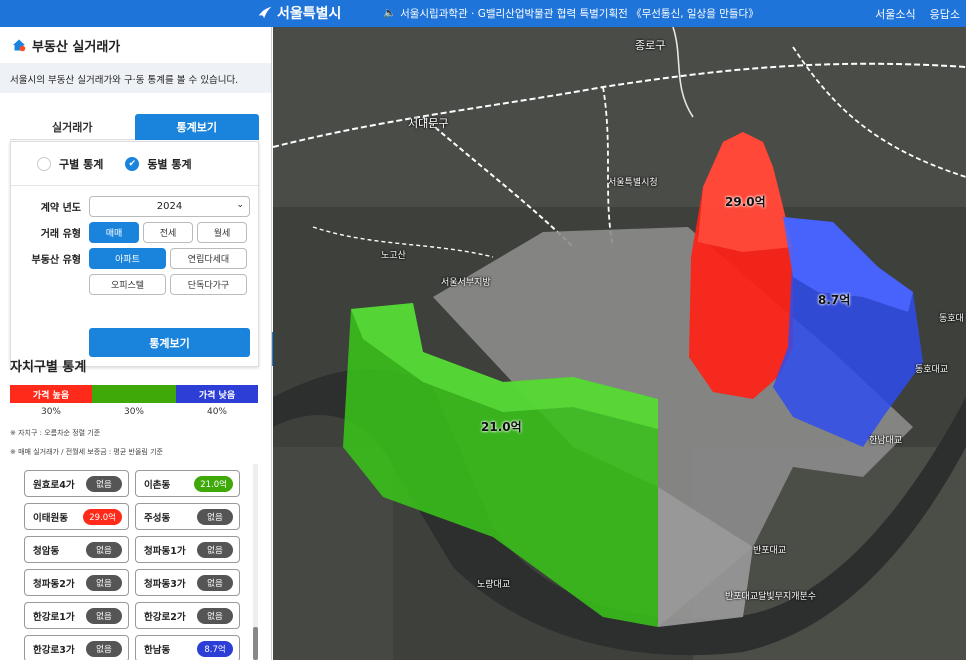 Image resolution: width=966 pixels, height=660 pixels. What do you see at coordinates (157, 650) in the screenshot?
I see `dong-name: 한남동` at bounding box center [157, 650].